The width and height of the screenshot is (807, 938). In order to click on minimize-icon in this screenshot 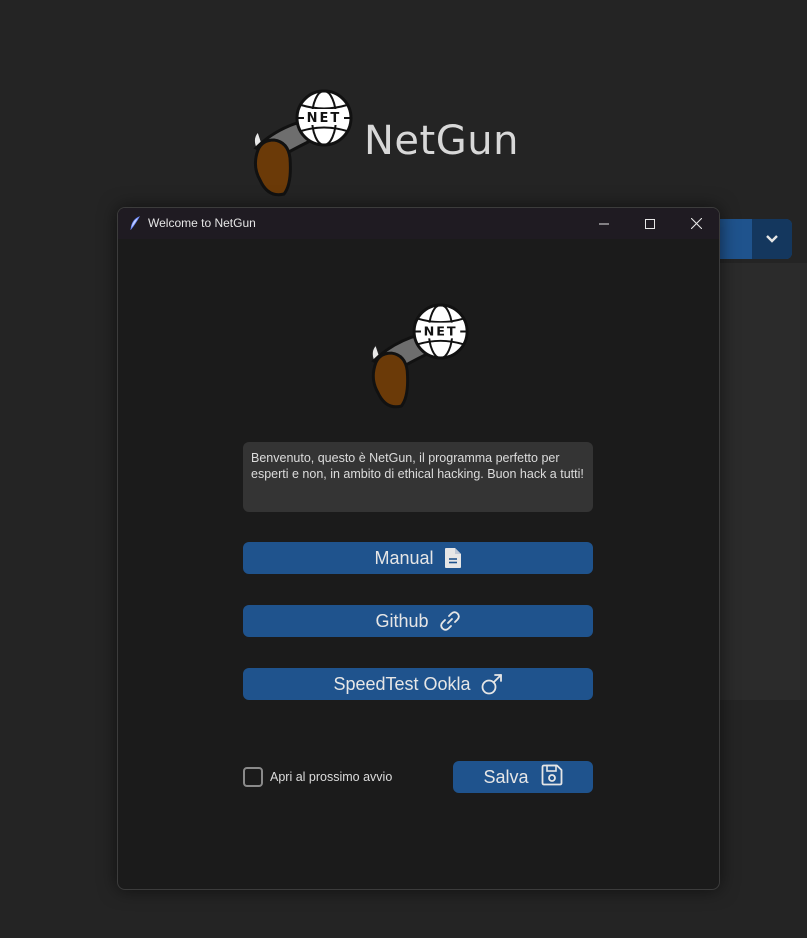, I will do `click(604, 223)`.